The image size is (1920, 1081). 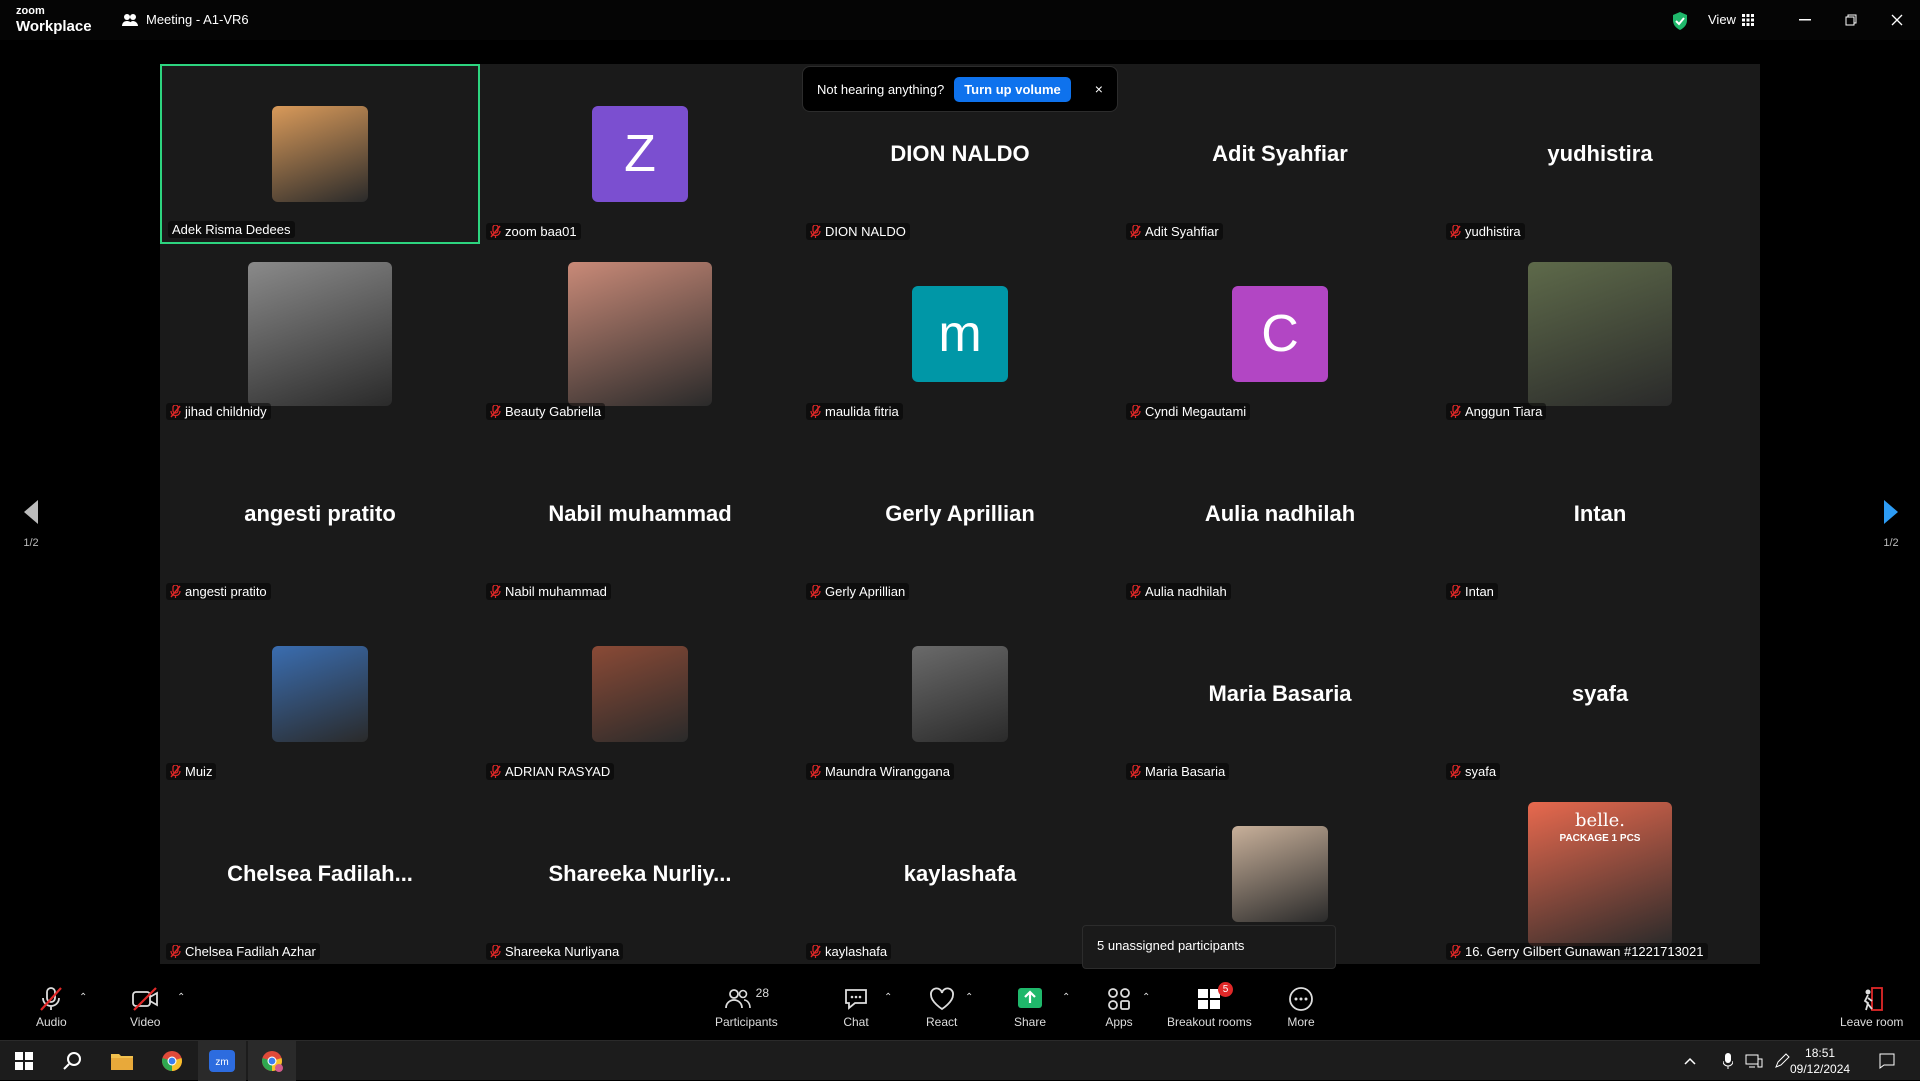 I want to click on participant-tile: Muiz, so click(x=320, y=694).